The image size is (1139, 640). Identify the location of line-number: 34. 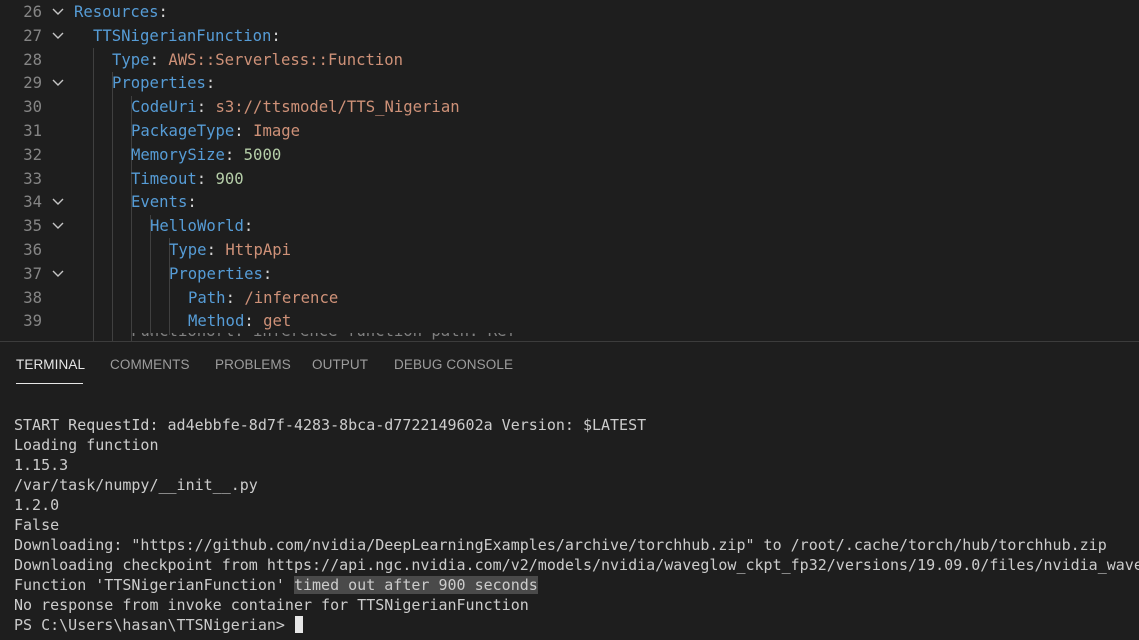
(32, 202).